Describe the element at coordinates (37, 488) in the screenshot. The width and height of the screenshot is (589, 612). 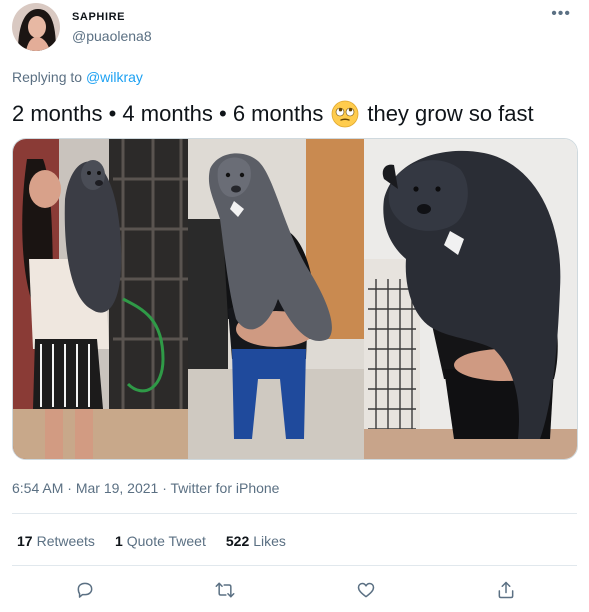
I see `tweet-time: 6:54 AM` at that location.